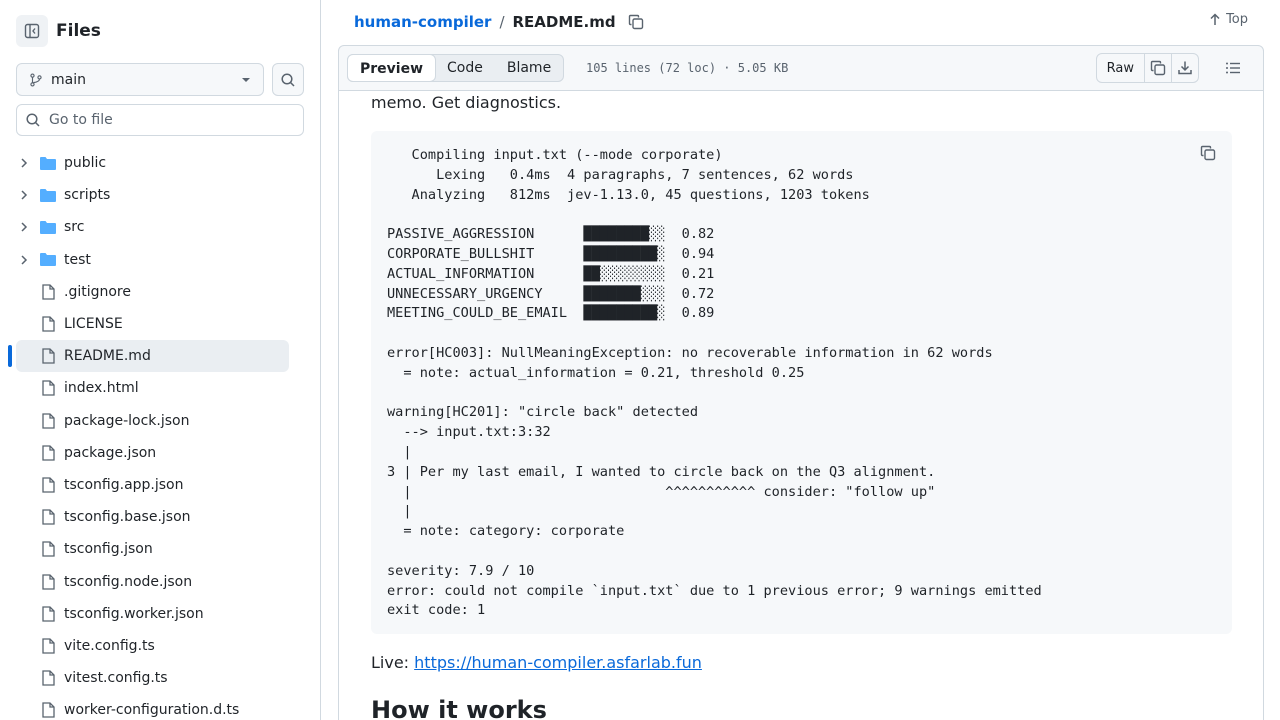 This screenshot has width=1280, height=720. I want to click on outline-button, so click(1233, 68).